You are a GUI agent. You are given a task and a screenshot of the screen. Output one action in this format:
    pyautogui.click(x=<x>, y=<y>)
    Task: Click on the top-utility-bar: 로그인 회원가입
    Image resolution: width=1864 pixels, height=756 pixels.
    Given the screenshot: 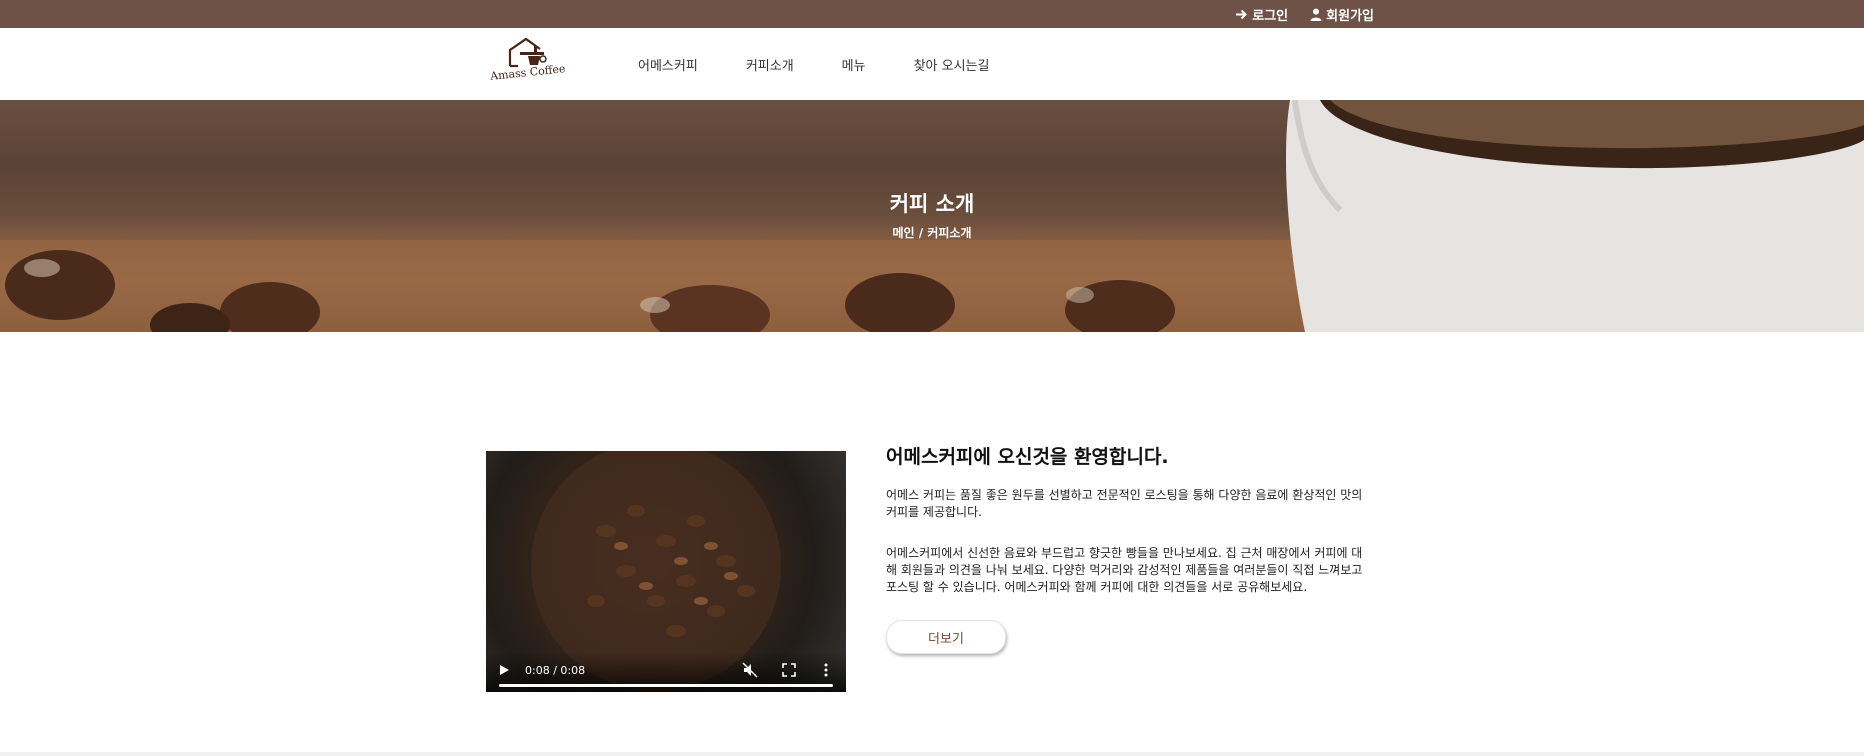 What is the action you would take?
    pyautogui.click(x=932, y=14)
    